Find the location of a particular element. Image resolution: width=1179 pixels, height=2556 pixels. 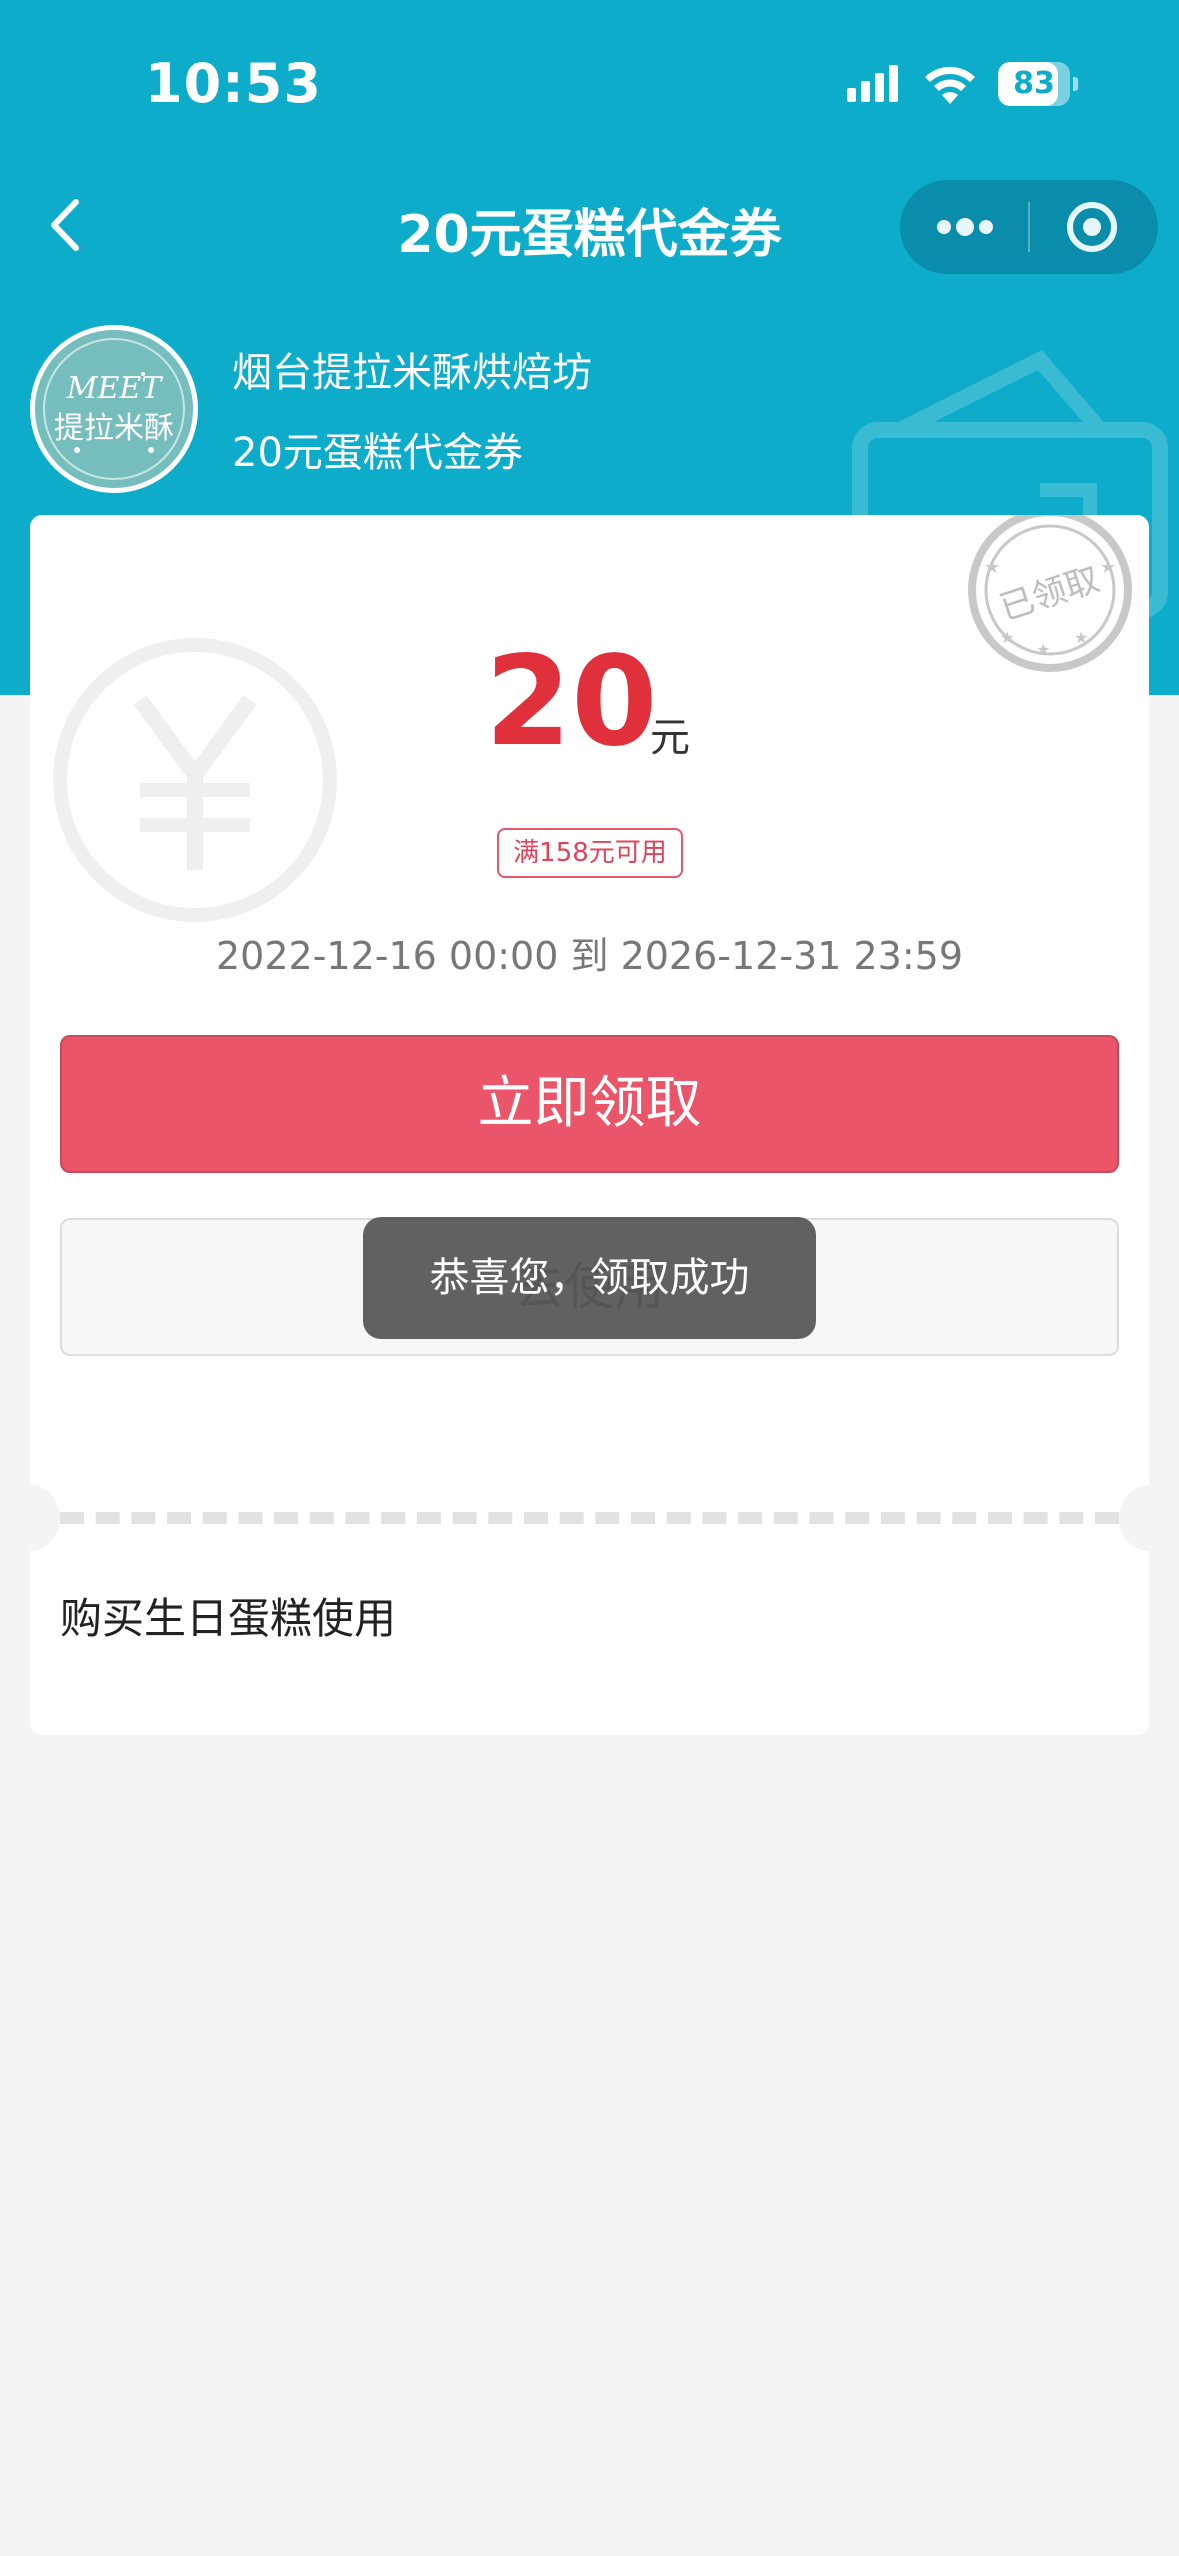

miniapp-capsule is located at coordinates (1029, 227).